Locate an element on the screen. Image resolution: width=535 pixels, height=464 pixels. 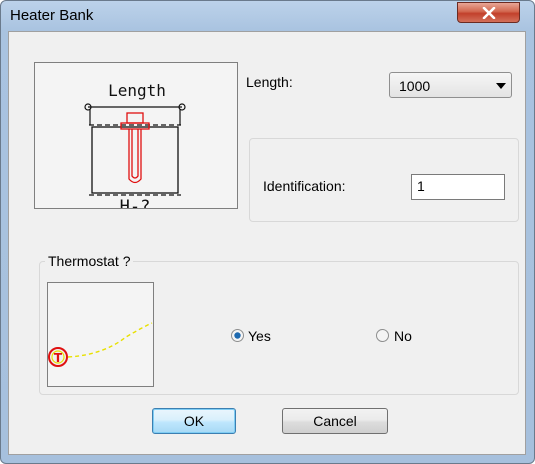
picture-length-label: Length is located at coordinates (137, 90).